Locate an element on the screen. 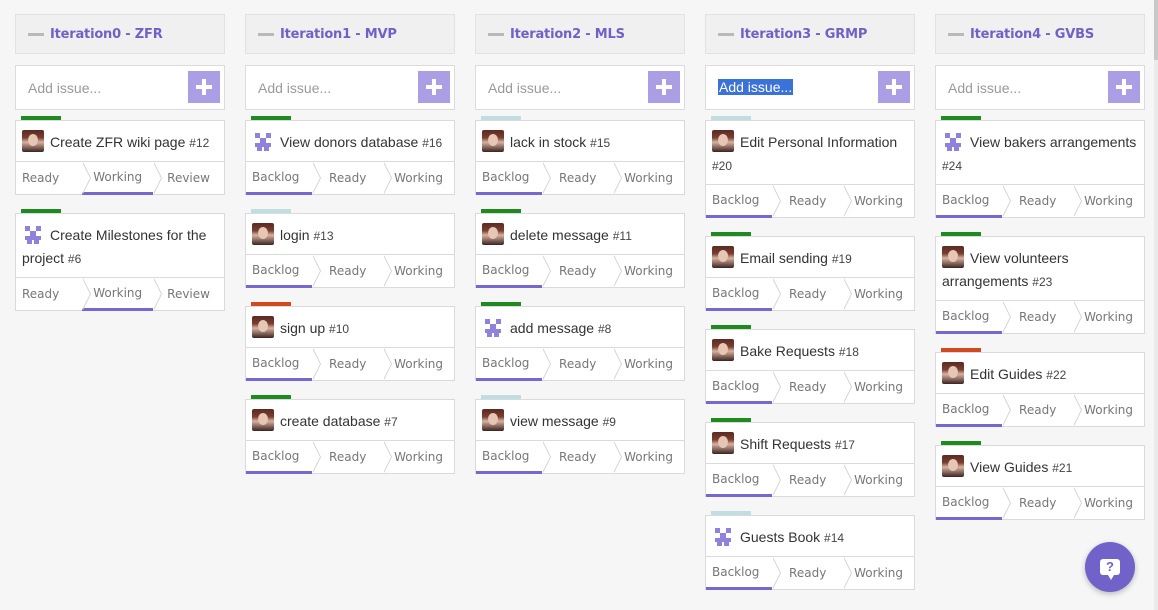 The height and width of the screenshot is (610, 1158). issue-body: delete message #11 is located at coordinates (580, 233).